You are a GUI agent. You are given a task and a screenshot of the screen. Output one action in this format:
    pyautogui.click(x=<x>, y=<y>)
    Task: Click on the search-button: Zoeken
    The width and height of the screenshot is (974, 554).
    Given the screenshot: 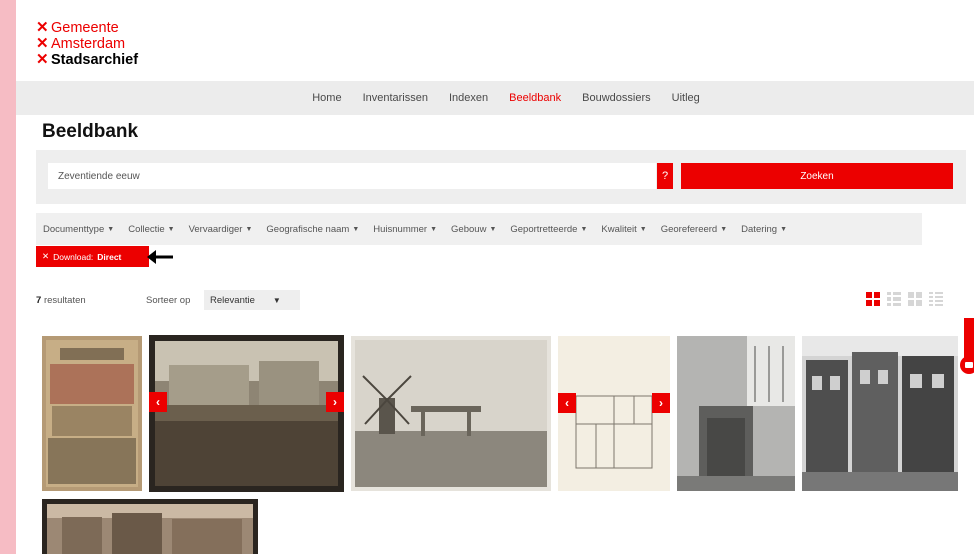 What is the action you would take?
    pyautogui.click(x=817, y=176)
    